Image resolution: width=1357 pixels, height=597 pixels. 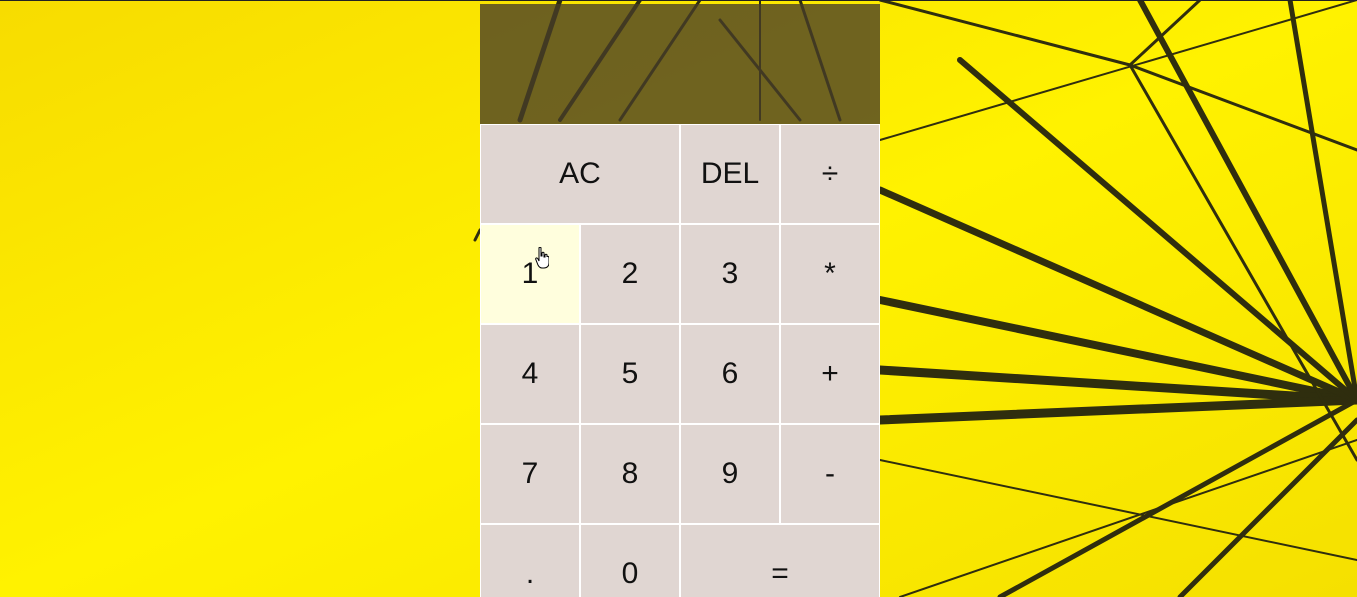 What do you see at coordinates (780, 560) in the screenshot?
I see `equals-button: =` at bounding box center [780, 560].